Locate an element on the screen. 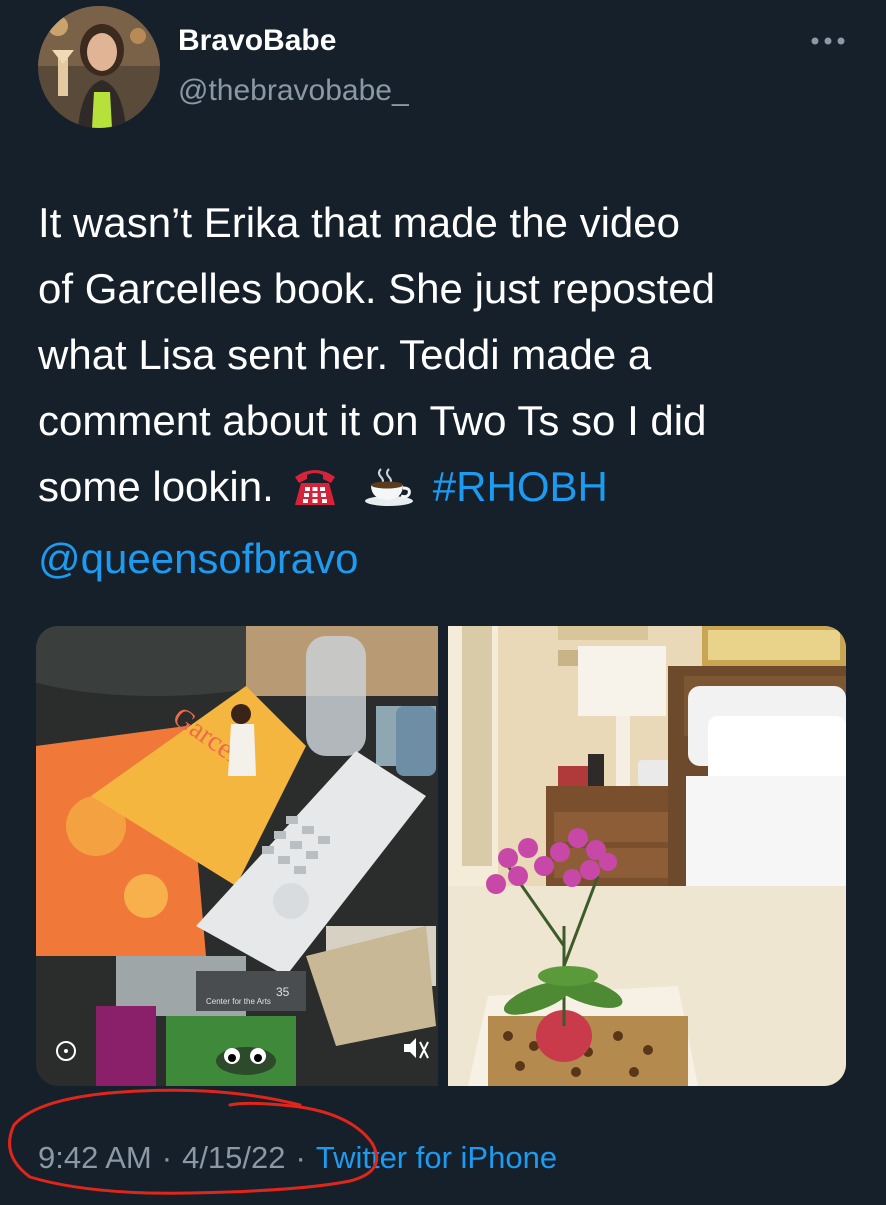  tweet-time: 9:42 AM is located at coordinates (95, 1157).